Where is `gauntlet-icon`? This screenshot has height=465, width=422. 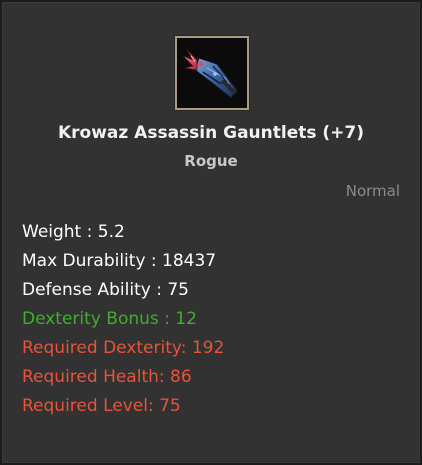
gauntlet-icon is located at coordinates (212, 73).